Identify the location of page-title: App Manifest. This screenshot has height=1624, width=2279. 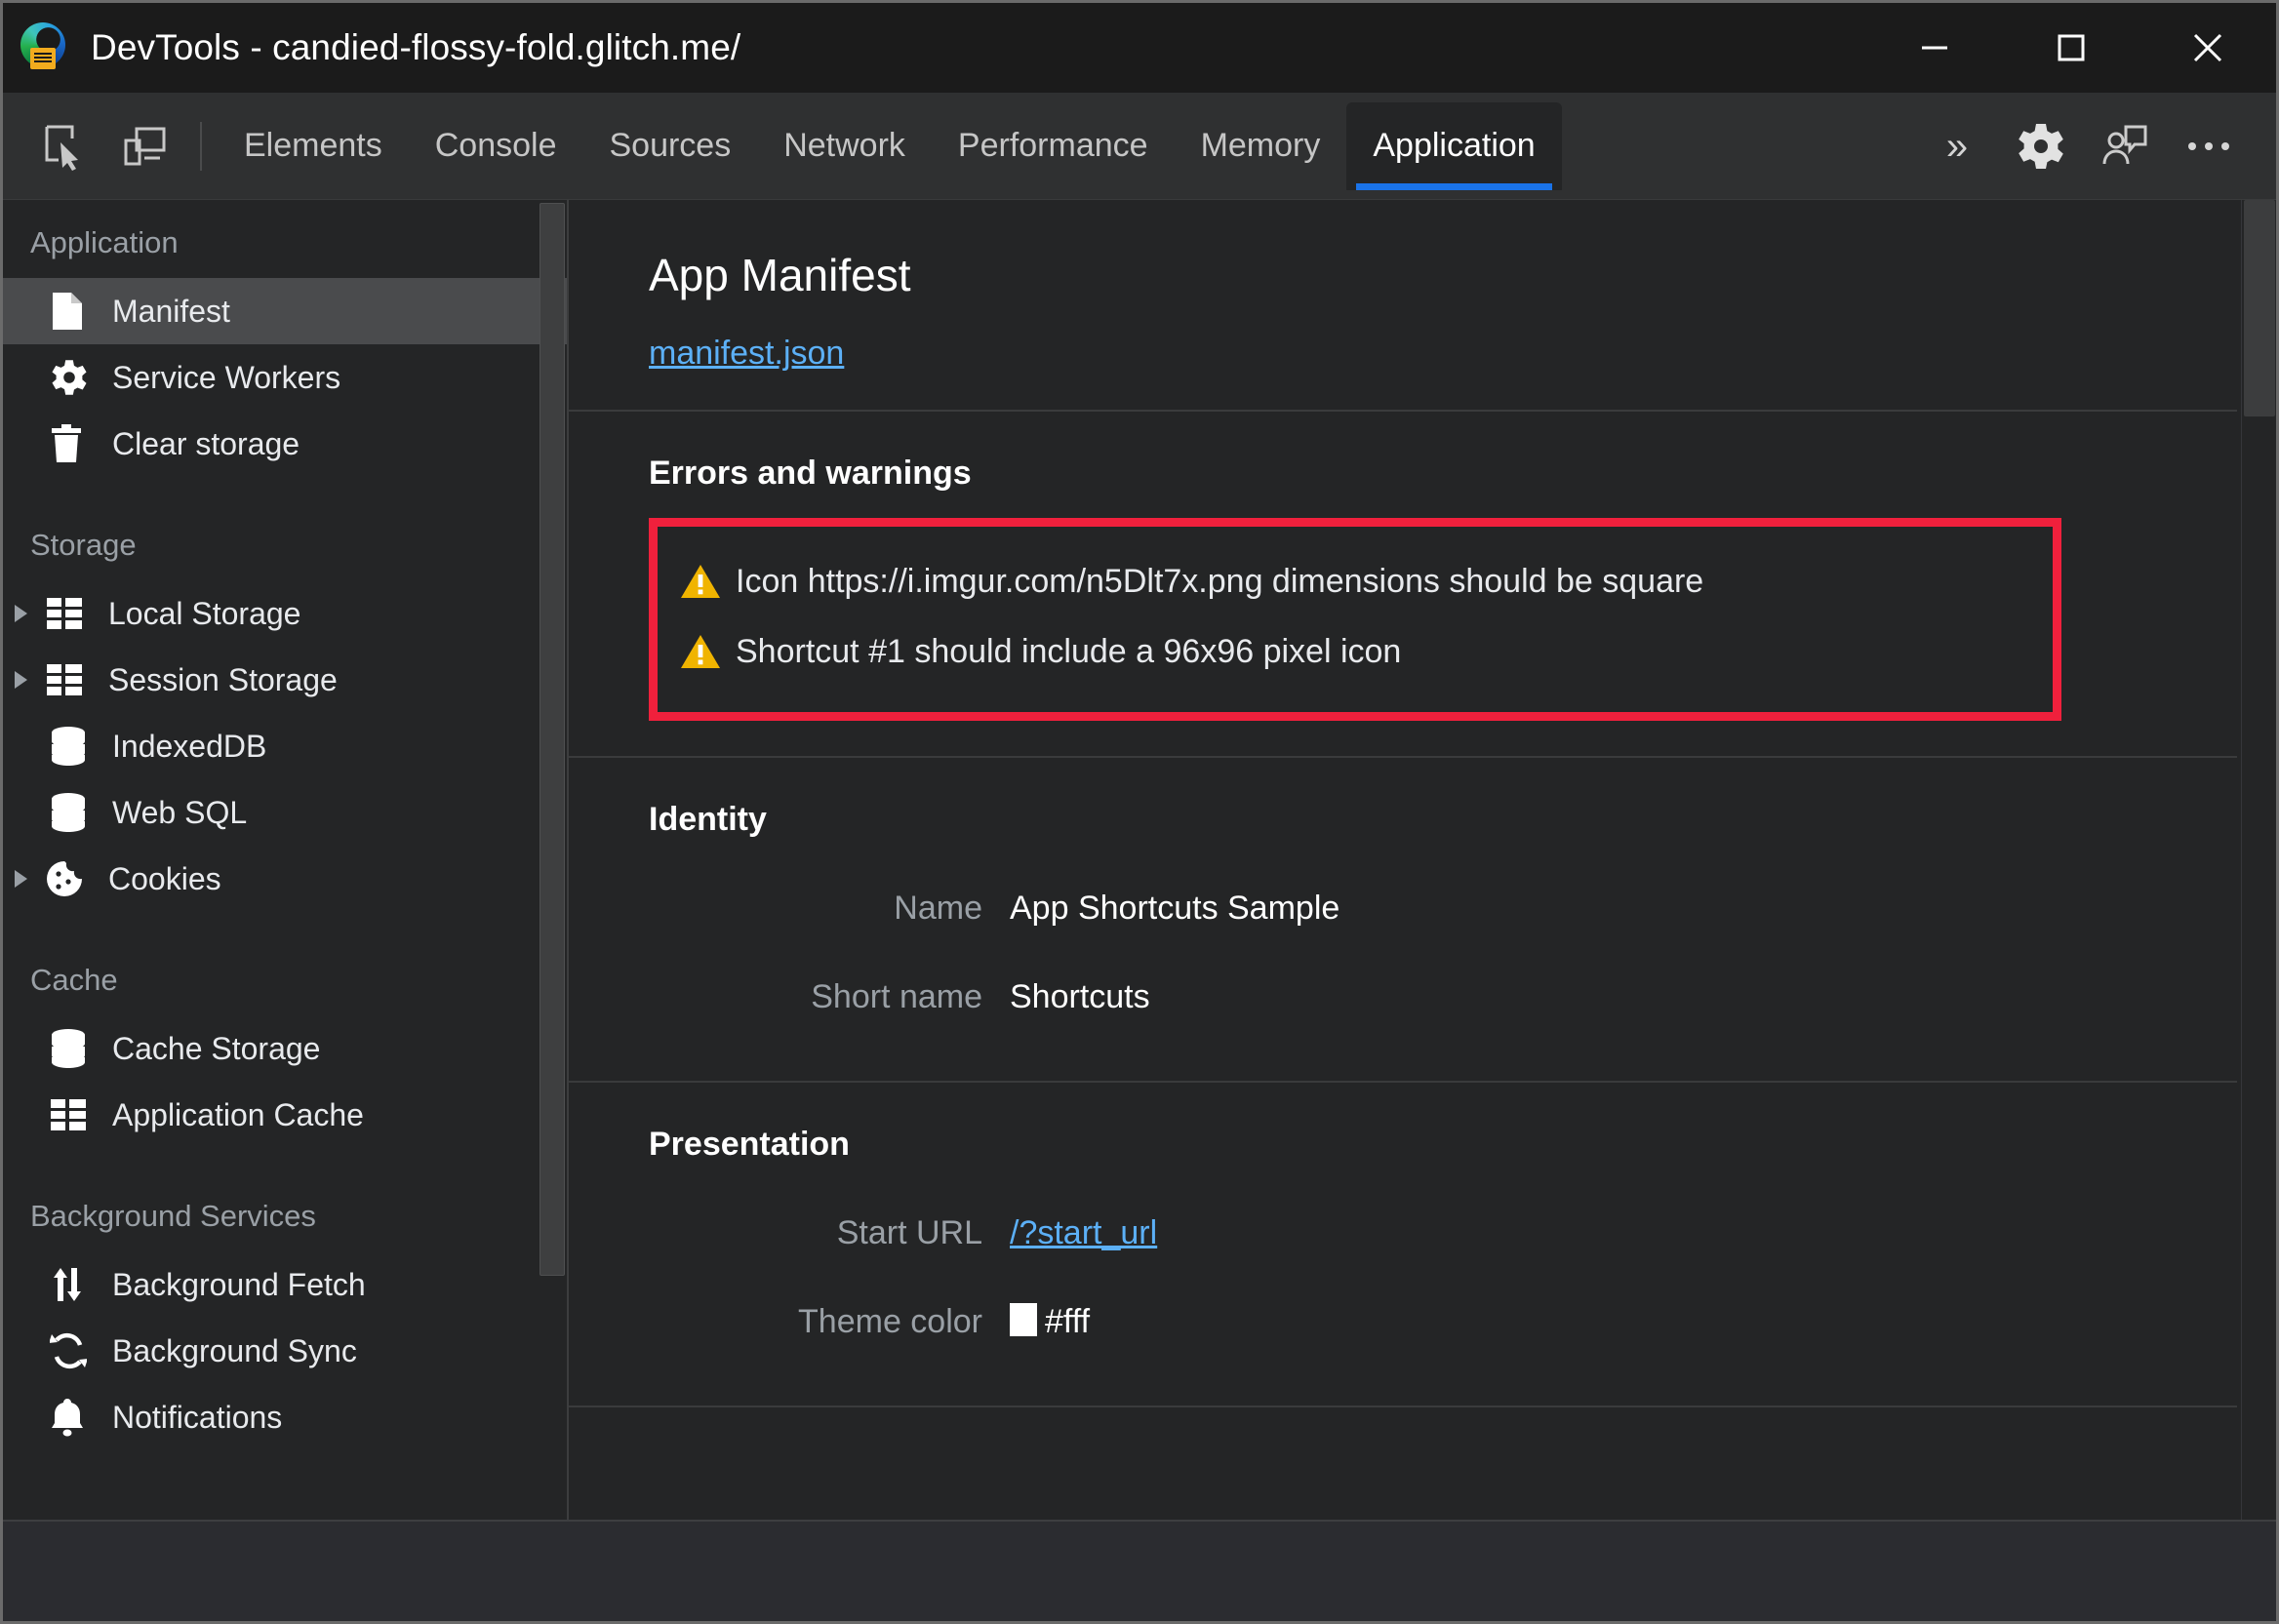
(780, 275).